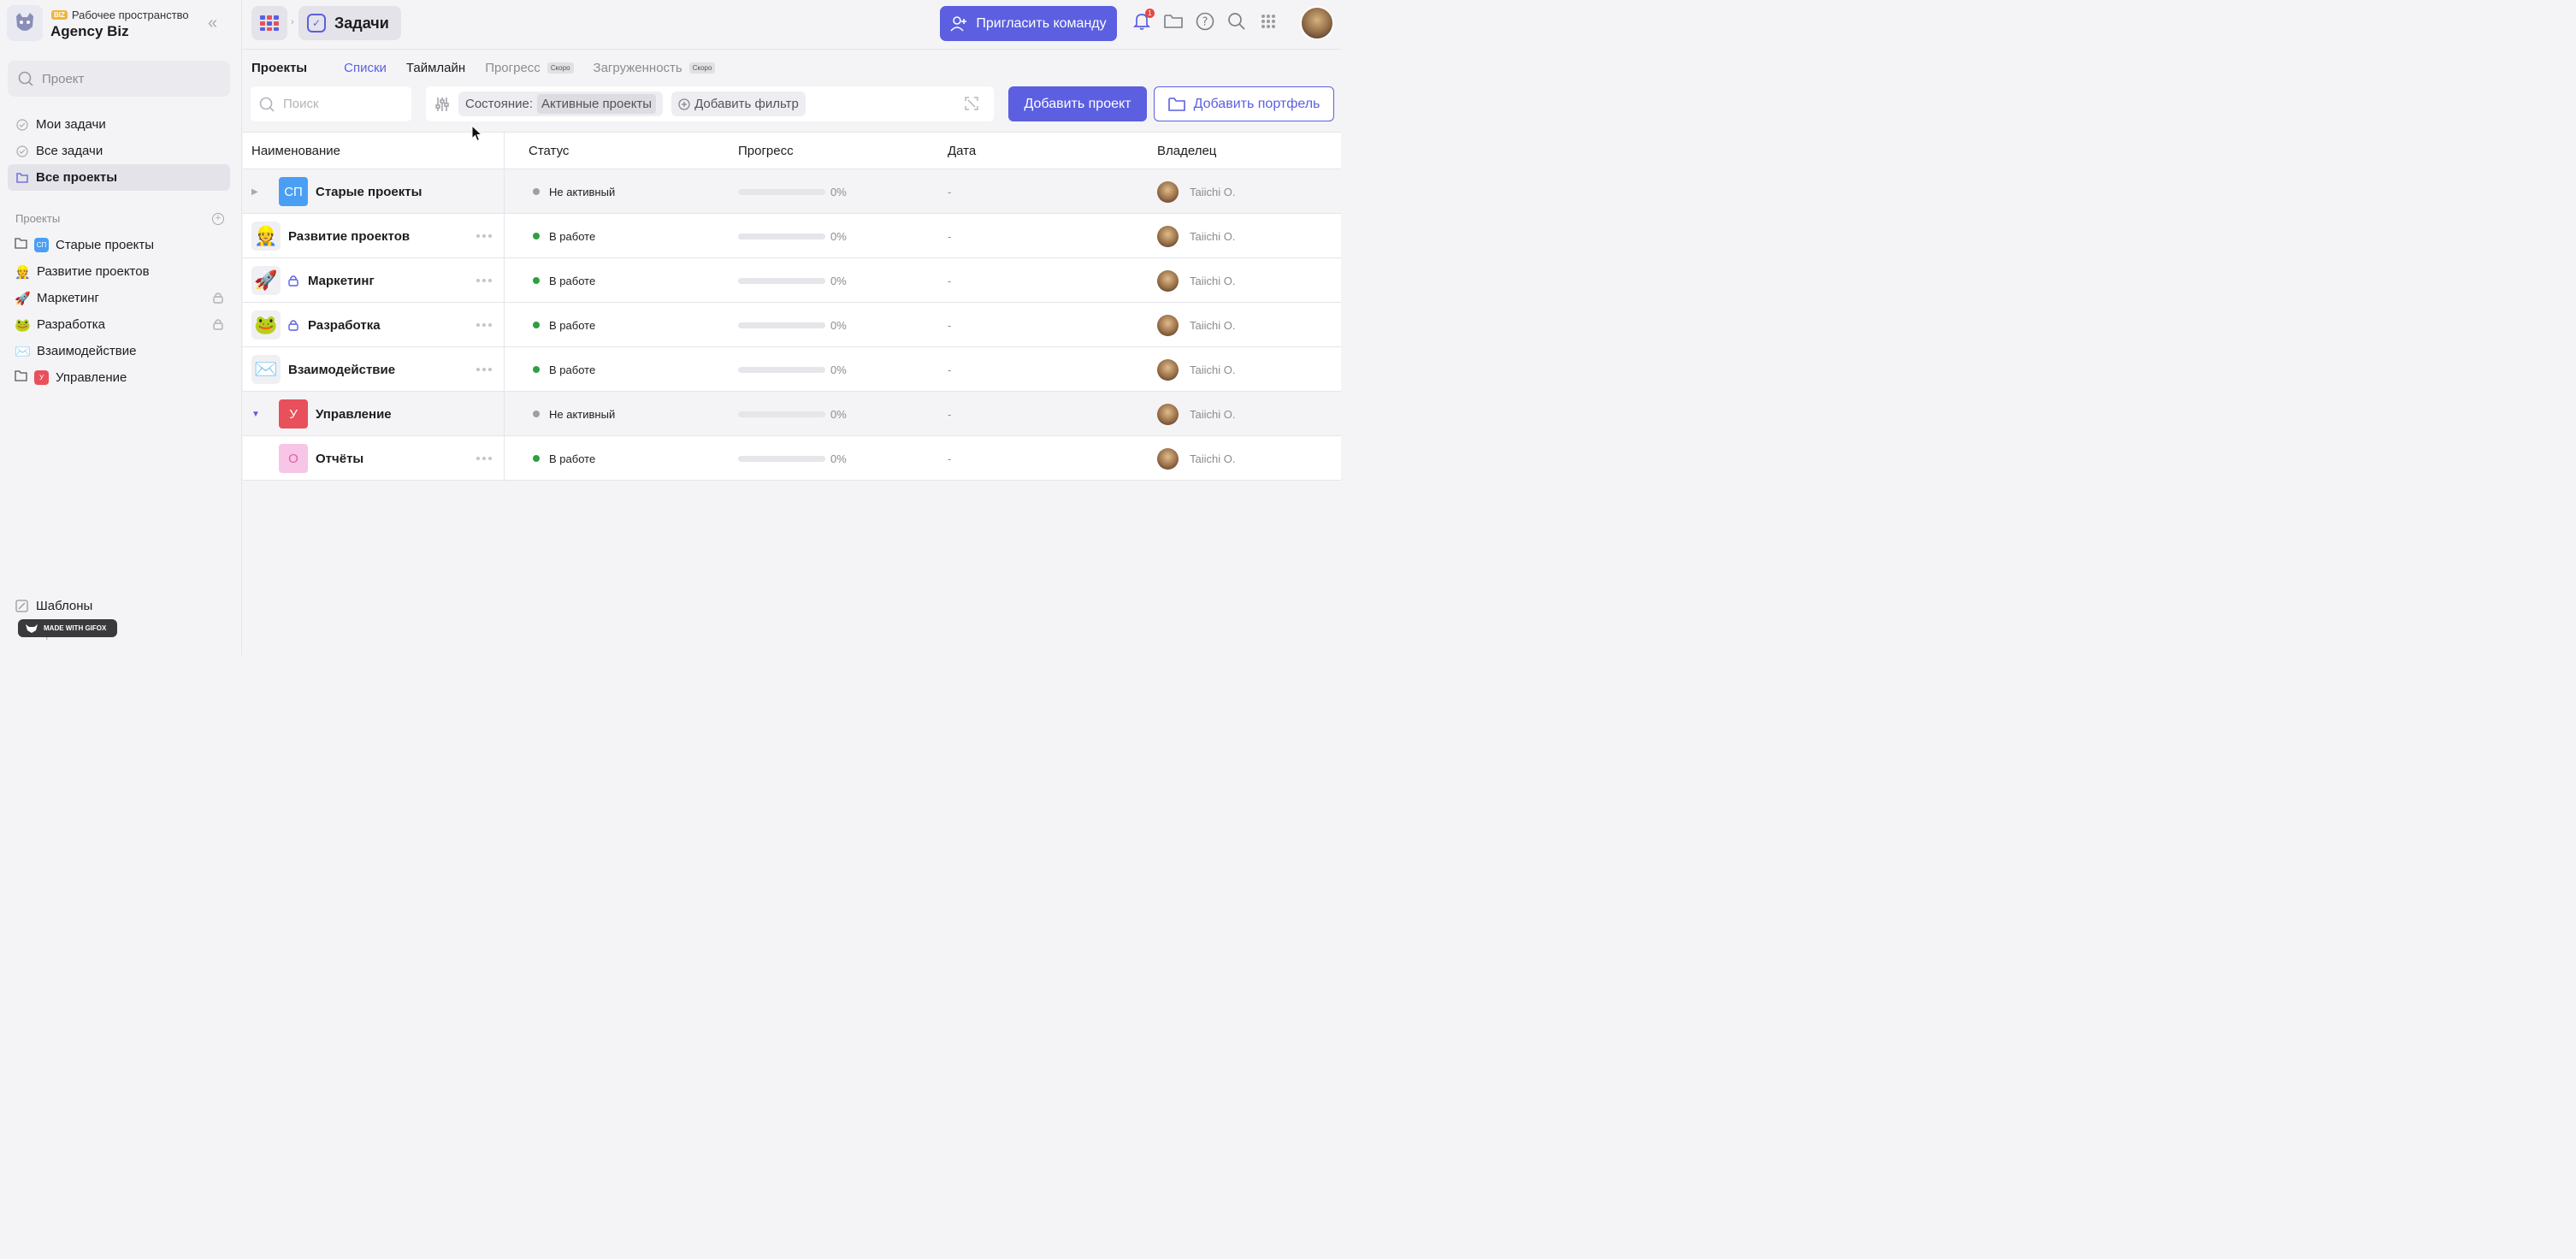  I want to click on sidebar-nav-item: Мои задачи, so click(119, 124).